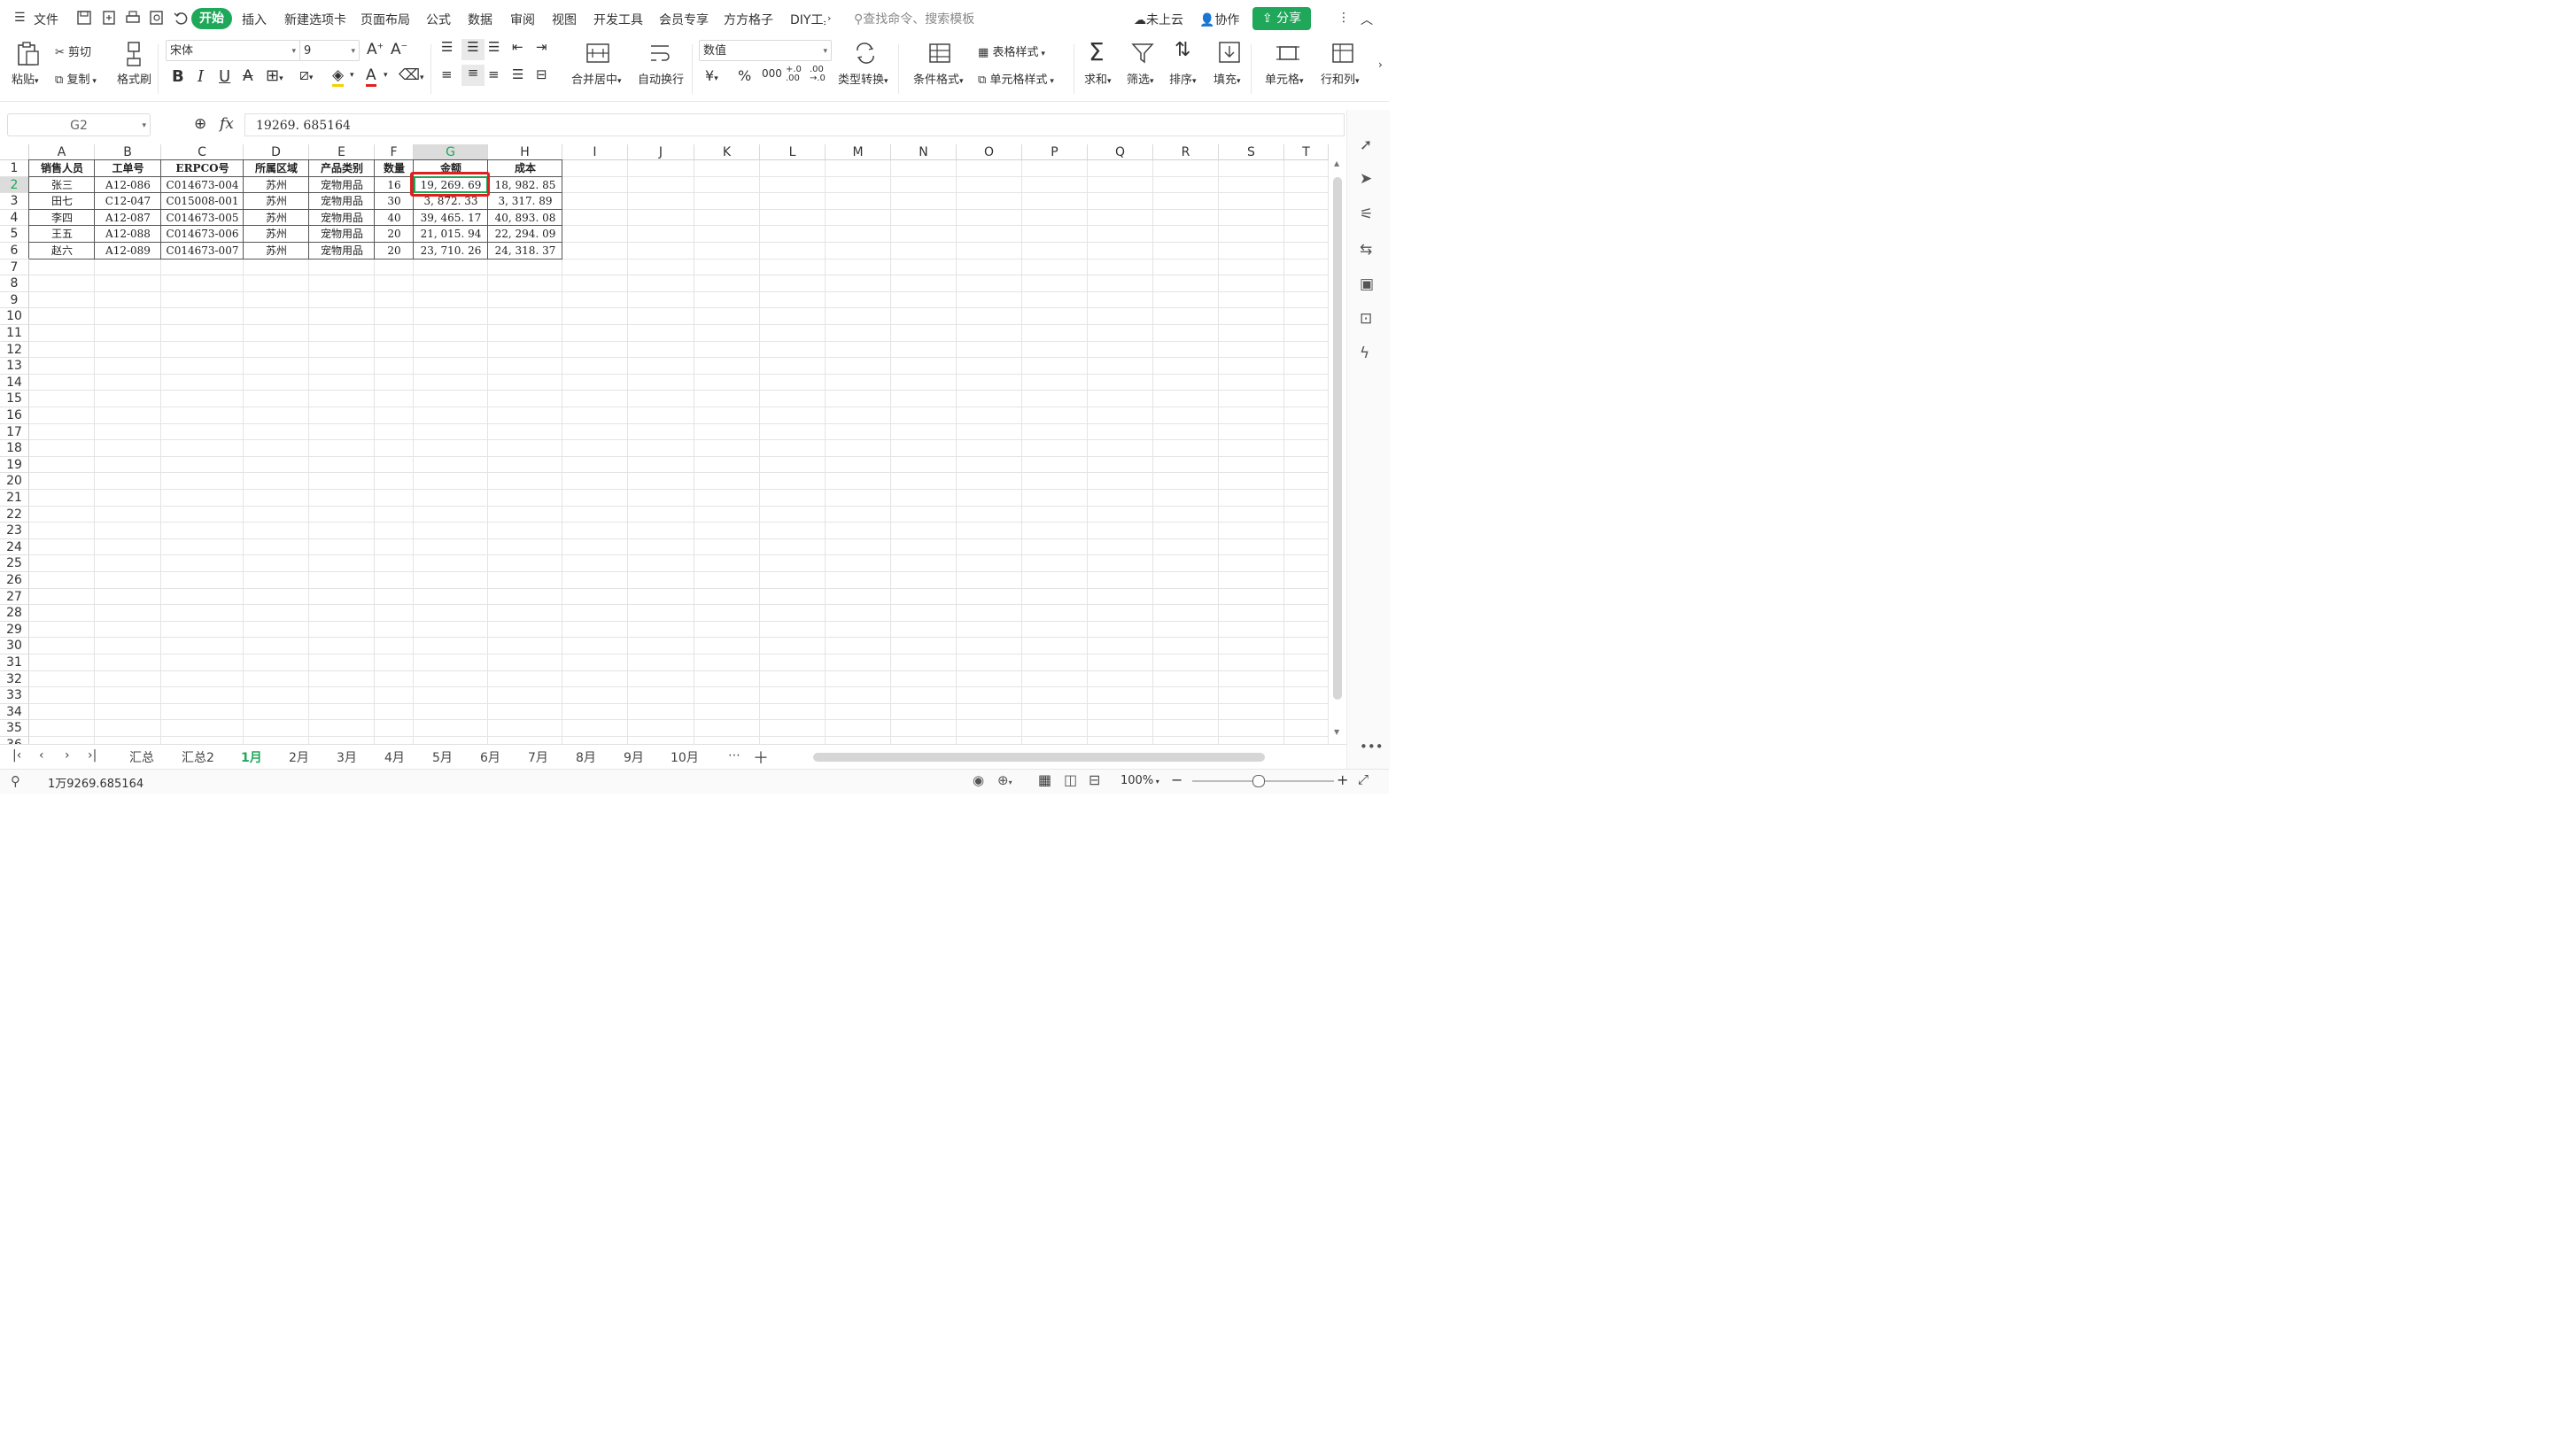 This screenshot has width=2551, height=1456. I want to click on row-header: 5, so click(15, 234).